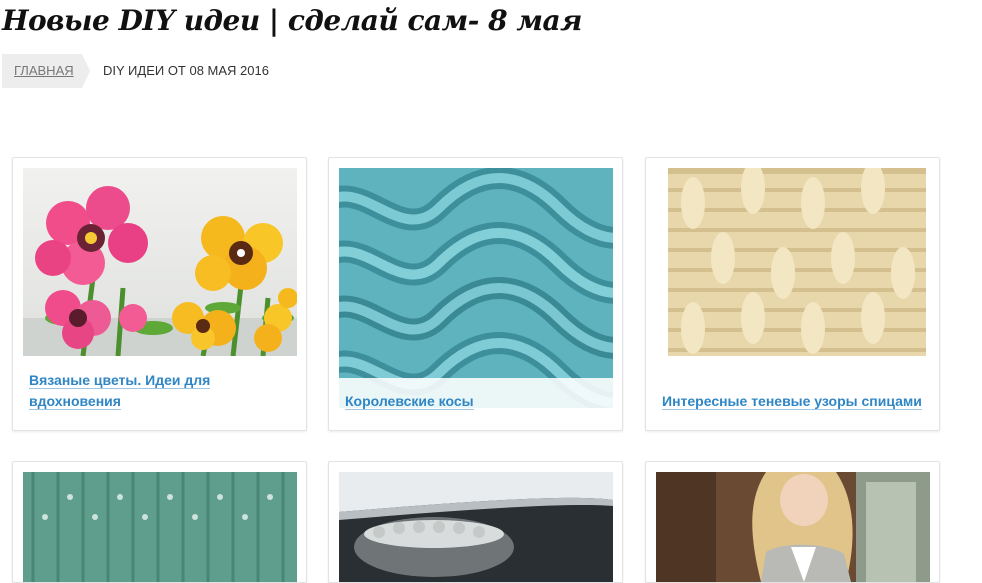 Image resolution: width=982 pixels, height=583 pixels. I want to click on breadcrumb-home-link: ГЛАВНАЯ, so click(44, 70).